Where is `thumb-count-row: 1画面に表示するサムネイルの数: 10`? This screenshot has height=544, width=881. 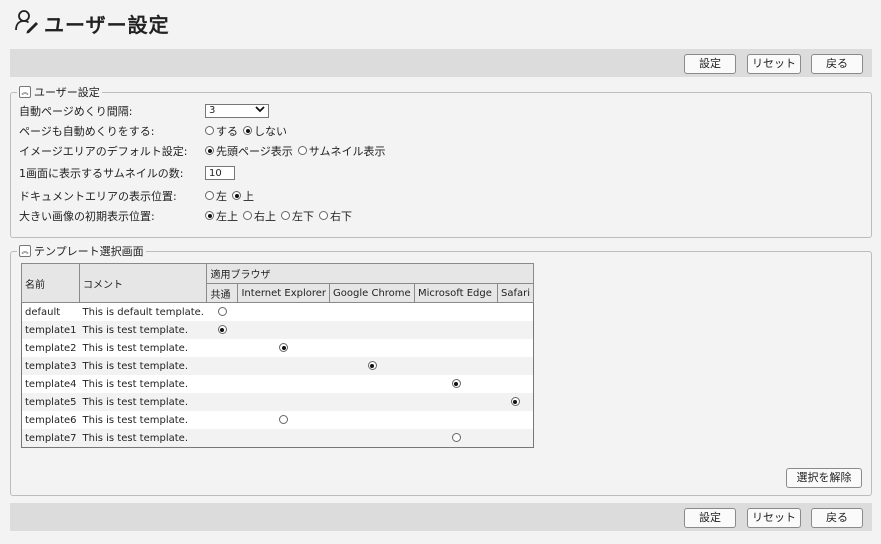 thumb-count-row: 1画面に表示するサムネイルの数: 10 is located at coordinates (127, 172).